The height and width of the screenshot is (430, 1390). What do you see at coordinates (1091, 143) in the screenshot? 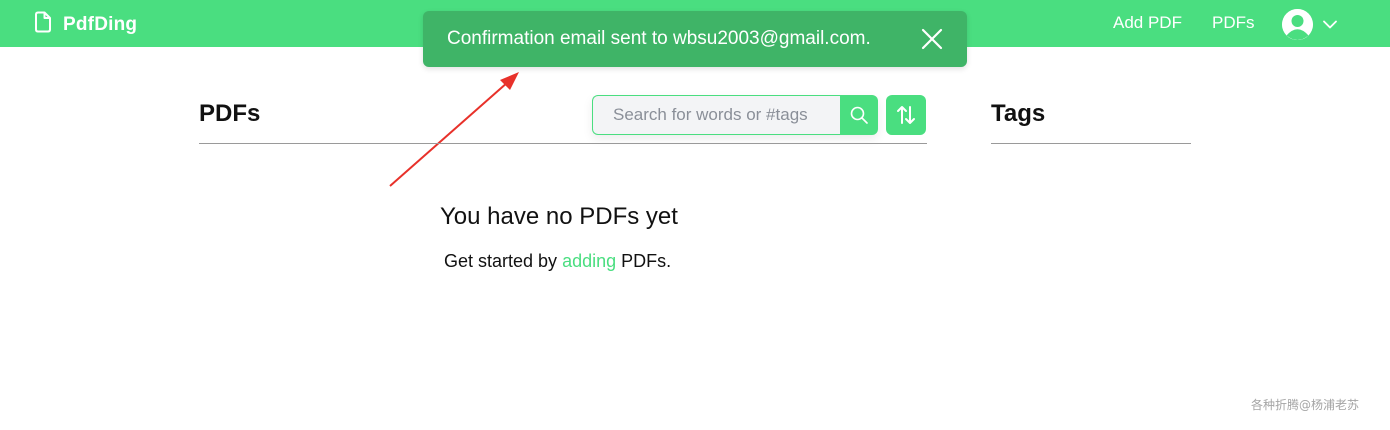
I see `tags-divider` at bounding box center [1091, 143].